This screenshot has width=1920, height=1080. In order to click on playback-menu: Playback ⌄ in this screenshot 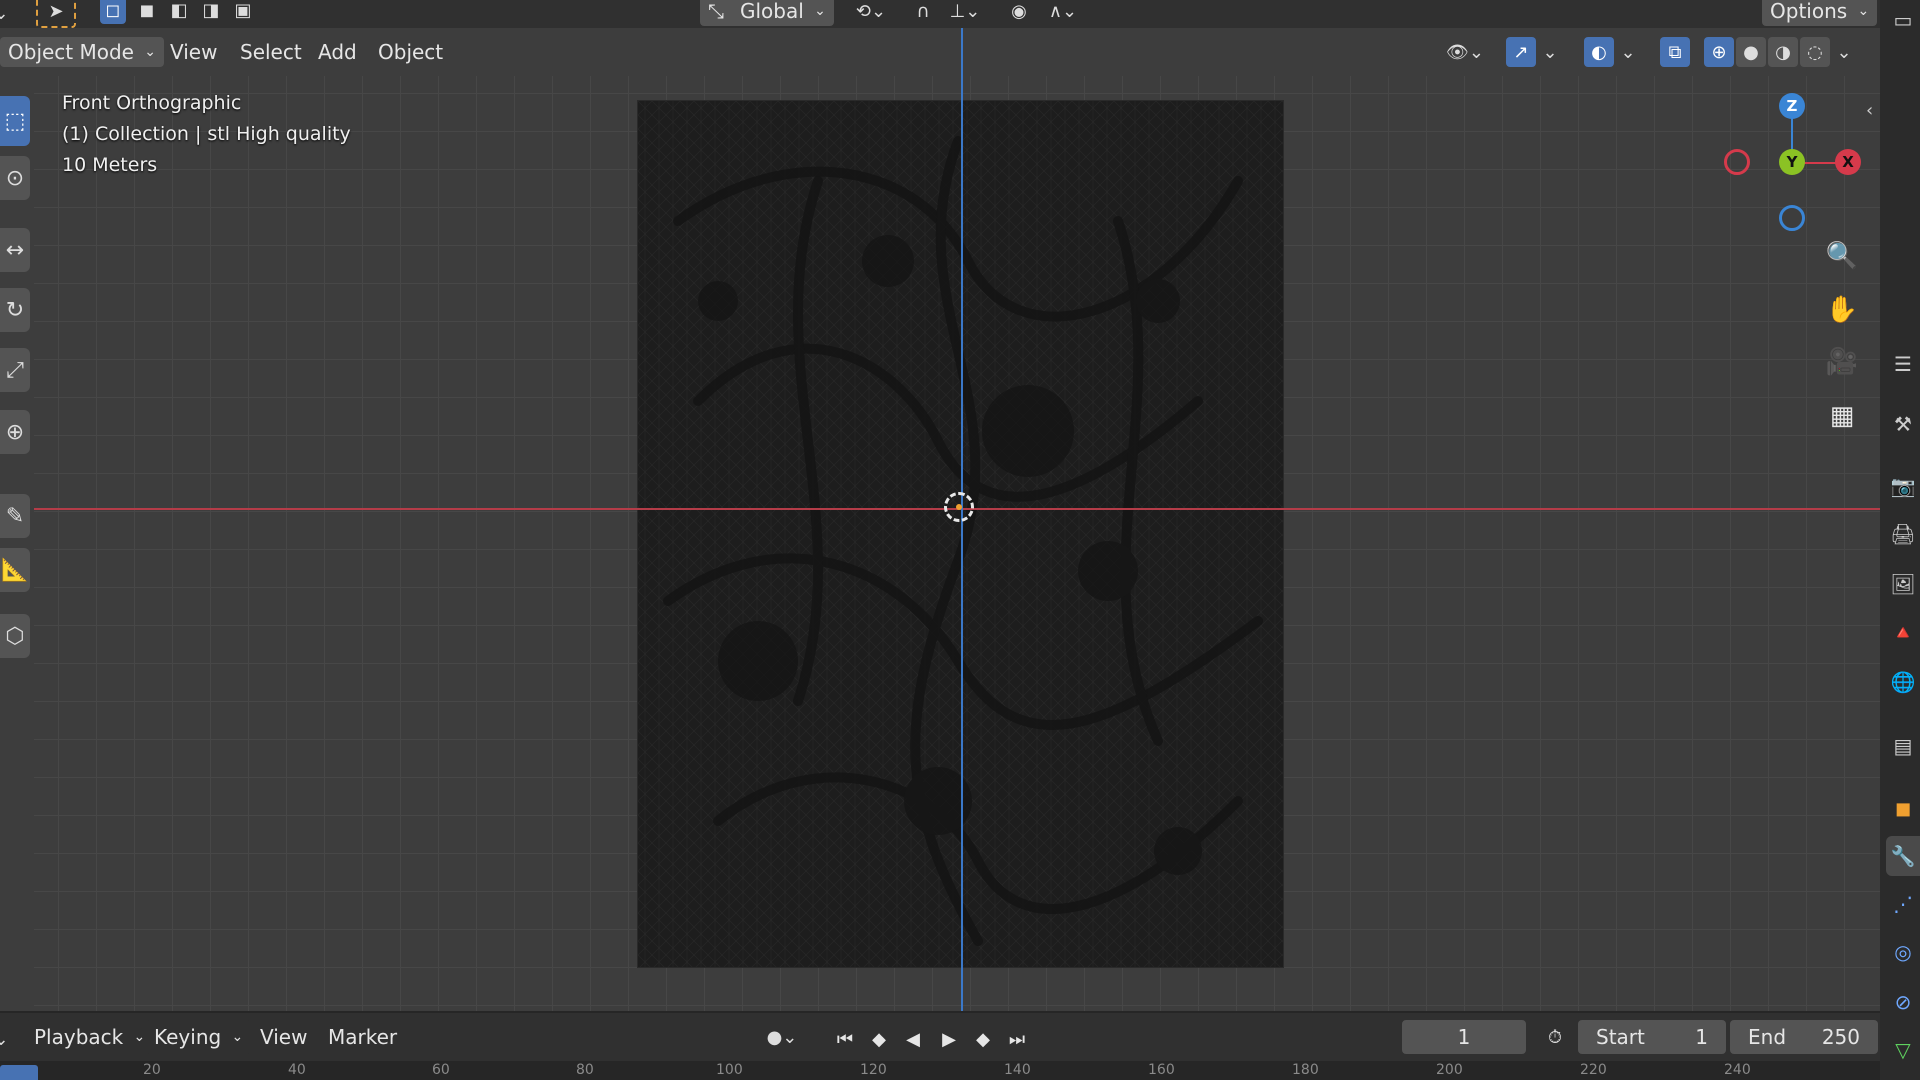, I will do `click(90, 1037)`.